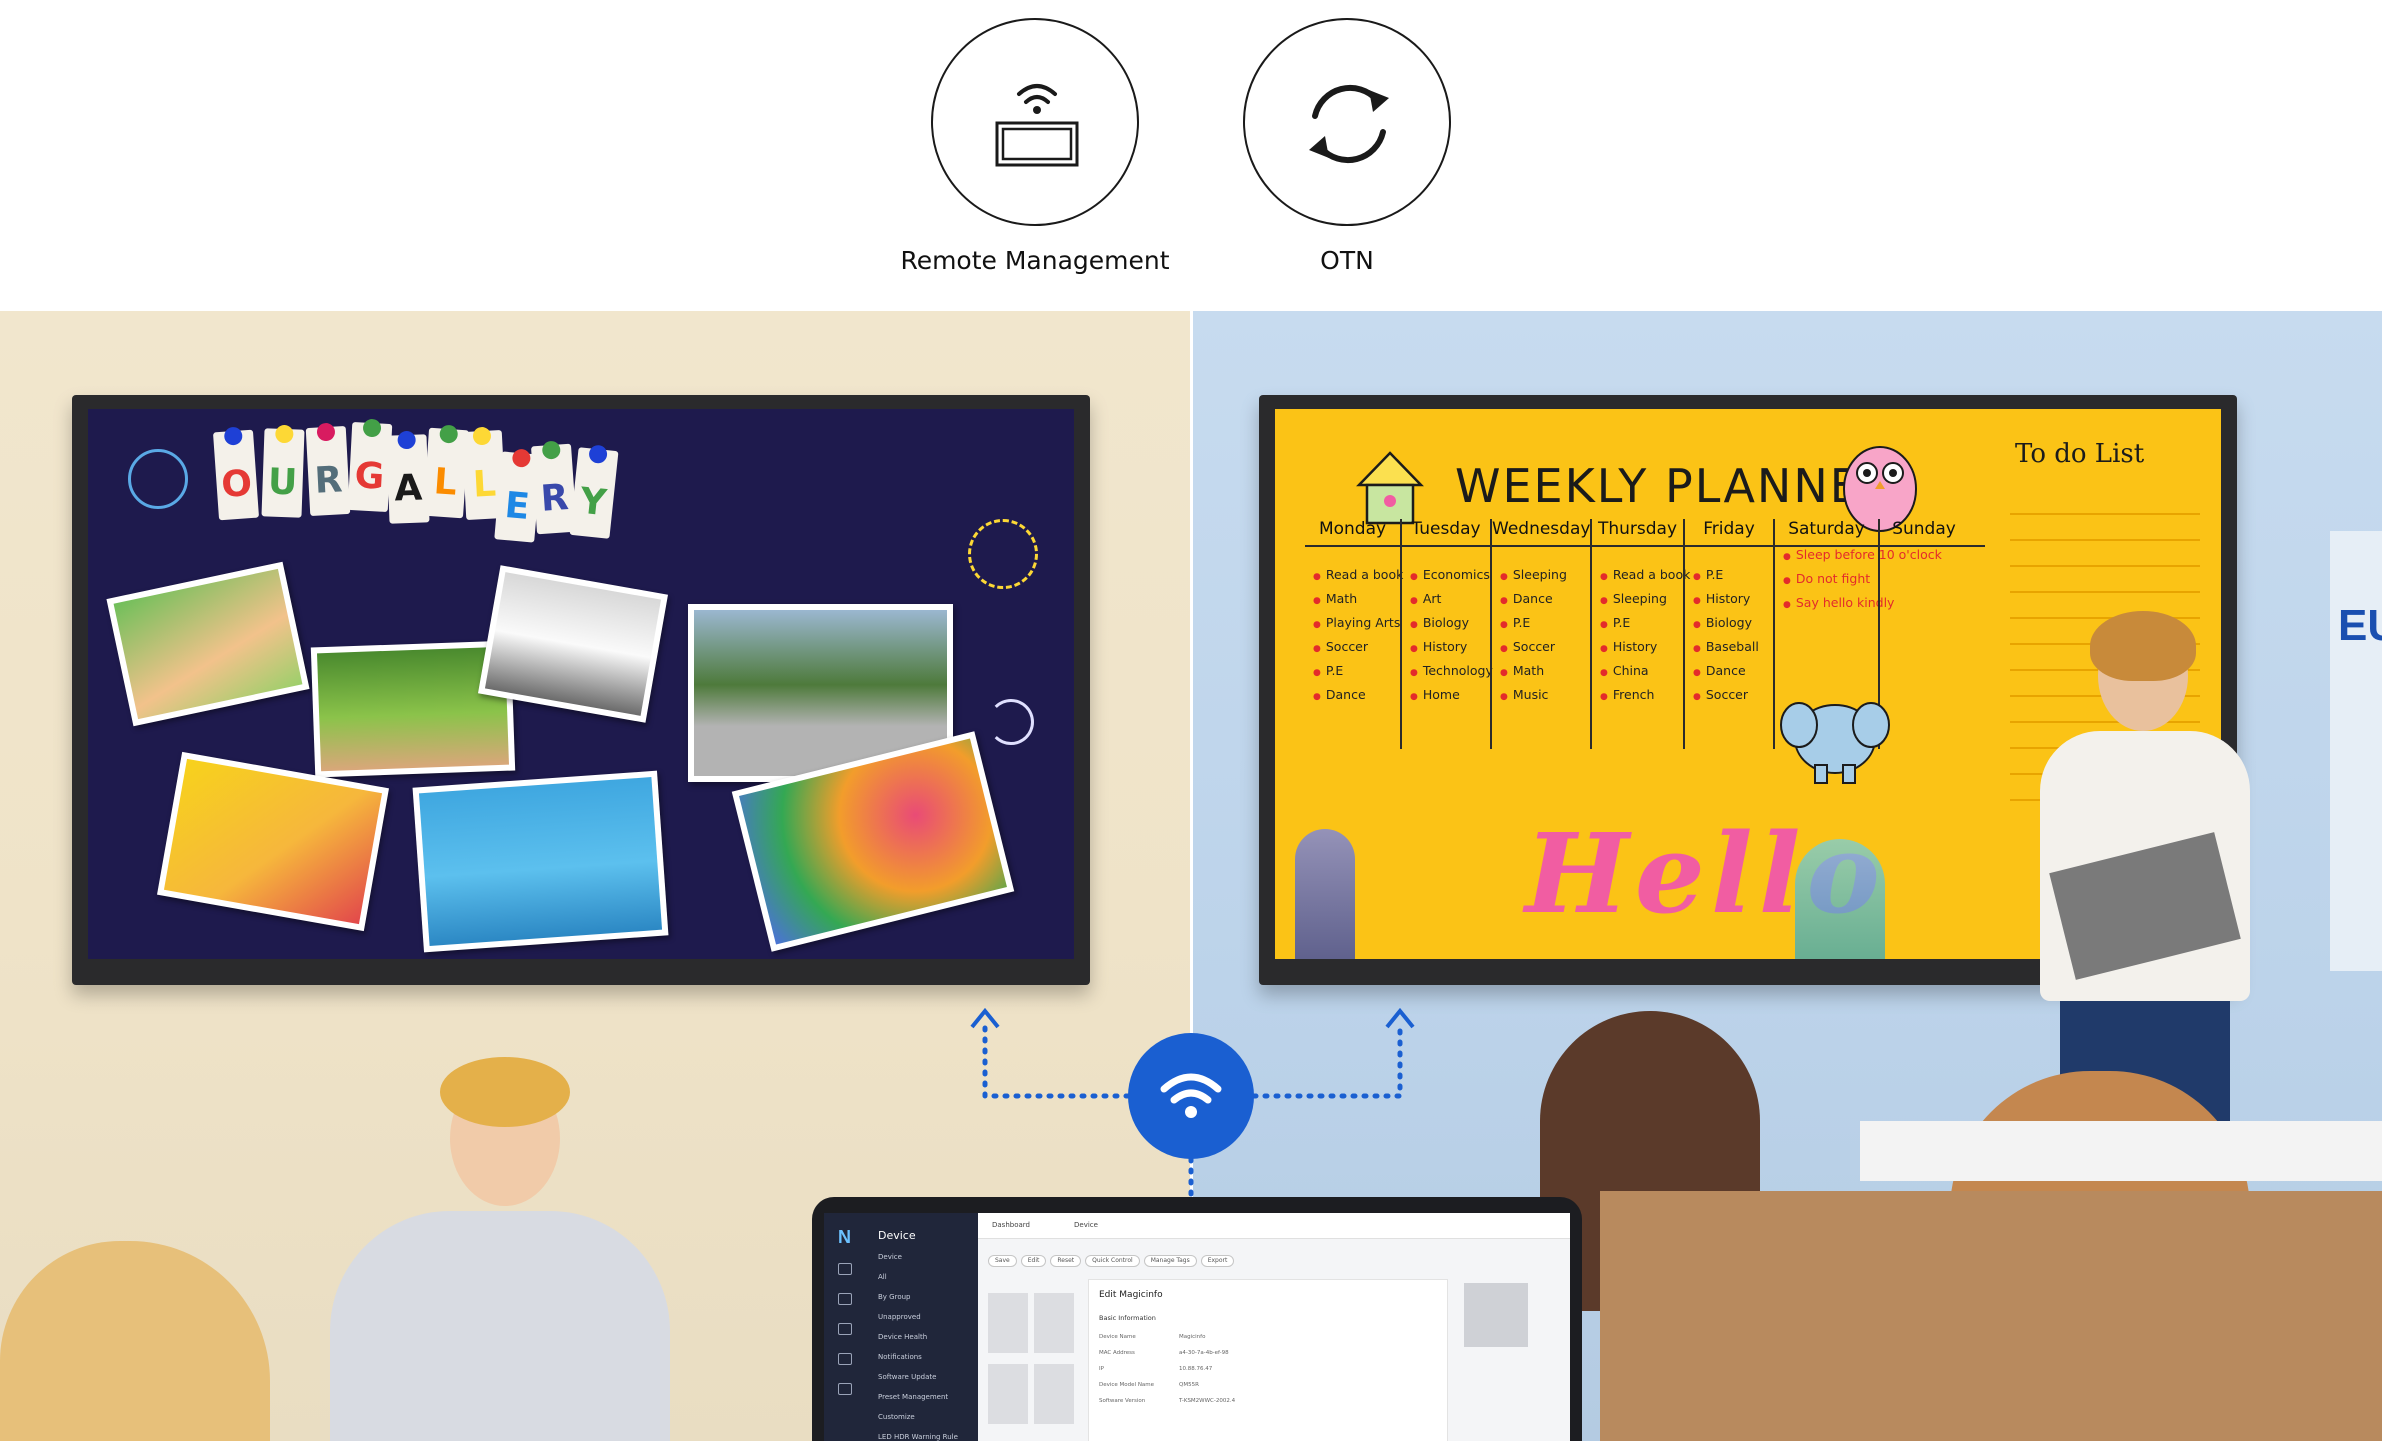 The height and width of the screenshot is (1441, 2382). I want to click on sidebar-item: Notifications, so click(918, 1357).